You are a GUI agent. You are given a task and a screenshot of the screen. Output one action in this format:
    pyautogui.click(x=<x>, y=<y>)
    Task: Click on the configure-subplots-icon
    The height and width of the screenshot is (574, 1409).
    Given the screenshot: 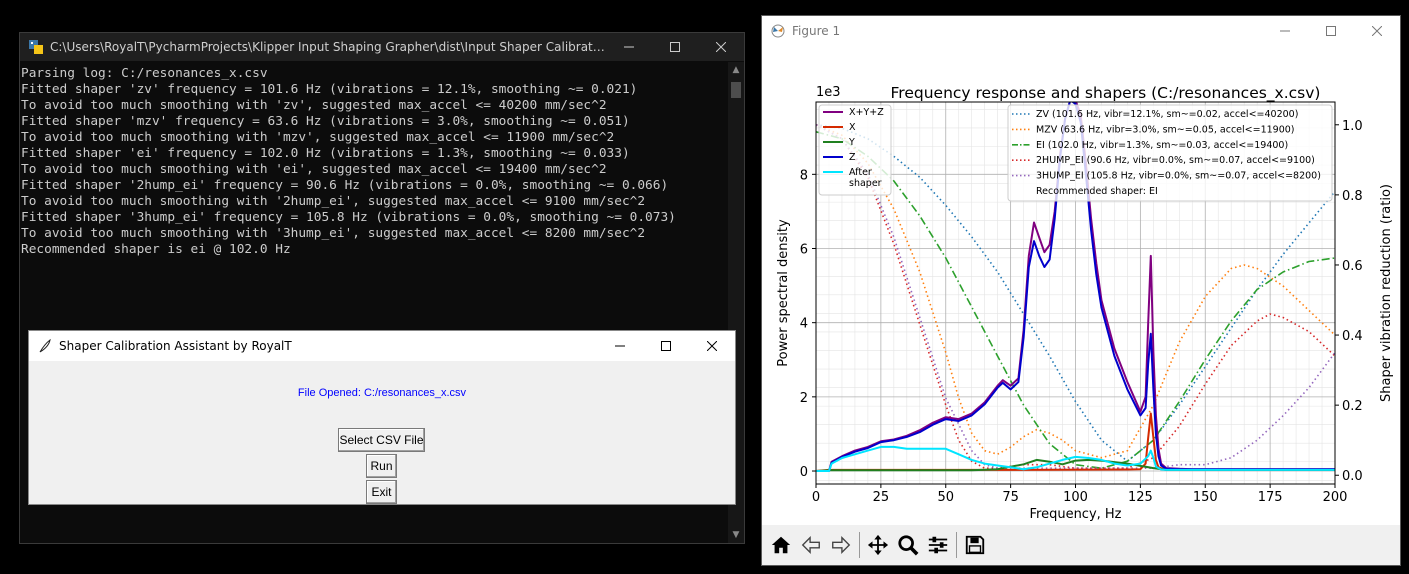 What is the action you would take?
    pyautogui.click(x=938, y=545)
    